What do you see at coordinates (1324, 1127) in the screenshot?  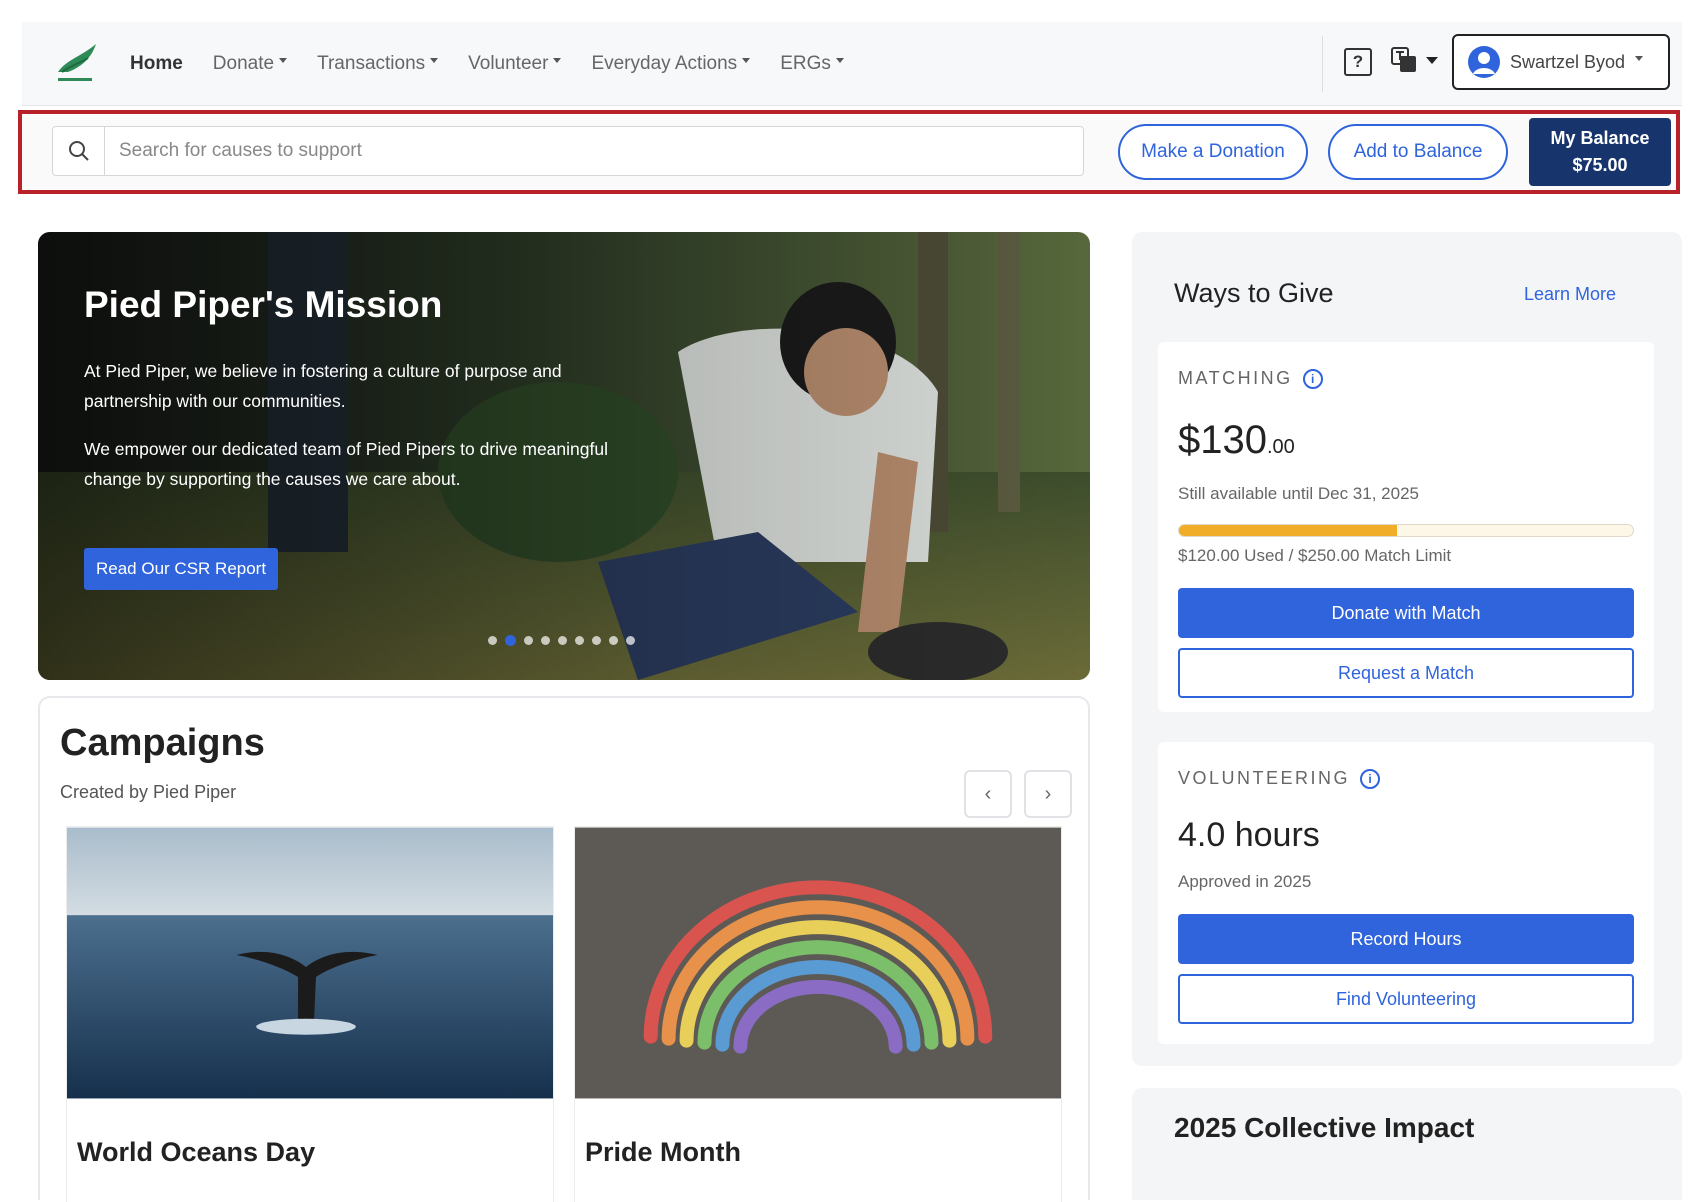 I see `collective-impact-title: 2025 Collective Impact` at bounding box center [1324, 1127].